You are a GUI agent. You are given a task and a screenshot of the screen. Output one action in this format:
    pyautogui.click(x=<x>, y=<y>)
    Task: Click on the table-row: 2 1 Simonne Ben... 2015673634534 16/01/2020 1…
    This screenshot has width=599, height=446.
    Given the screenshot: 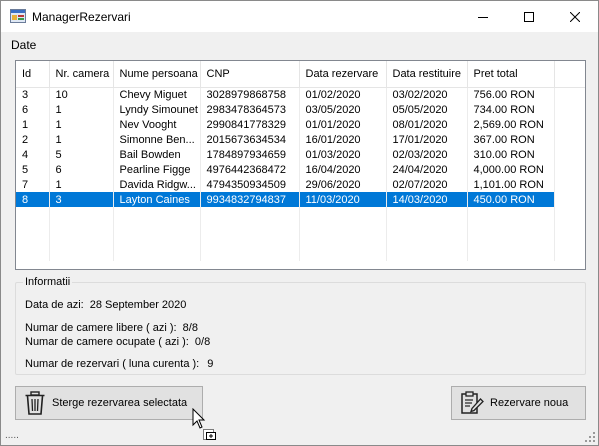 What is the action you would take?
    pyautogui.click(x=300, y=139)
    